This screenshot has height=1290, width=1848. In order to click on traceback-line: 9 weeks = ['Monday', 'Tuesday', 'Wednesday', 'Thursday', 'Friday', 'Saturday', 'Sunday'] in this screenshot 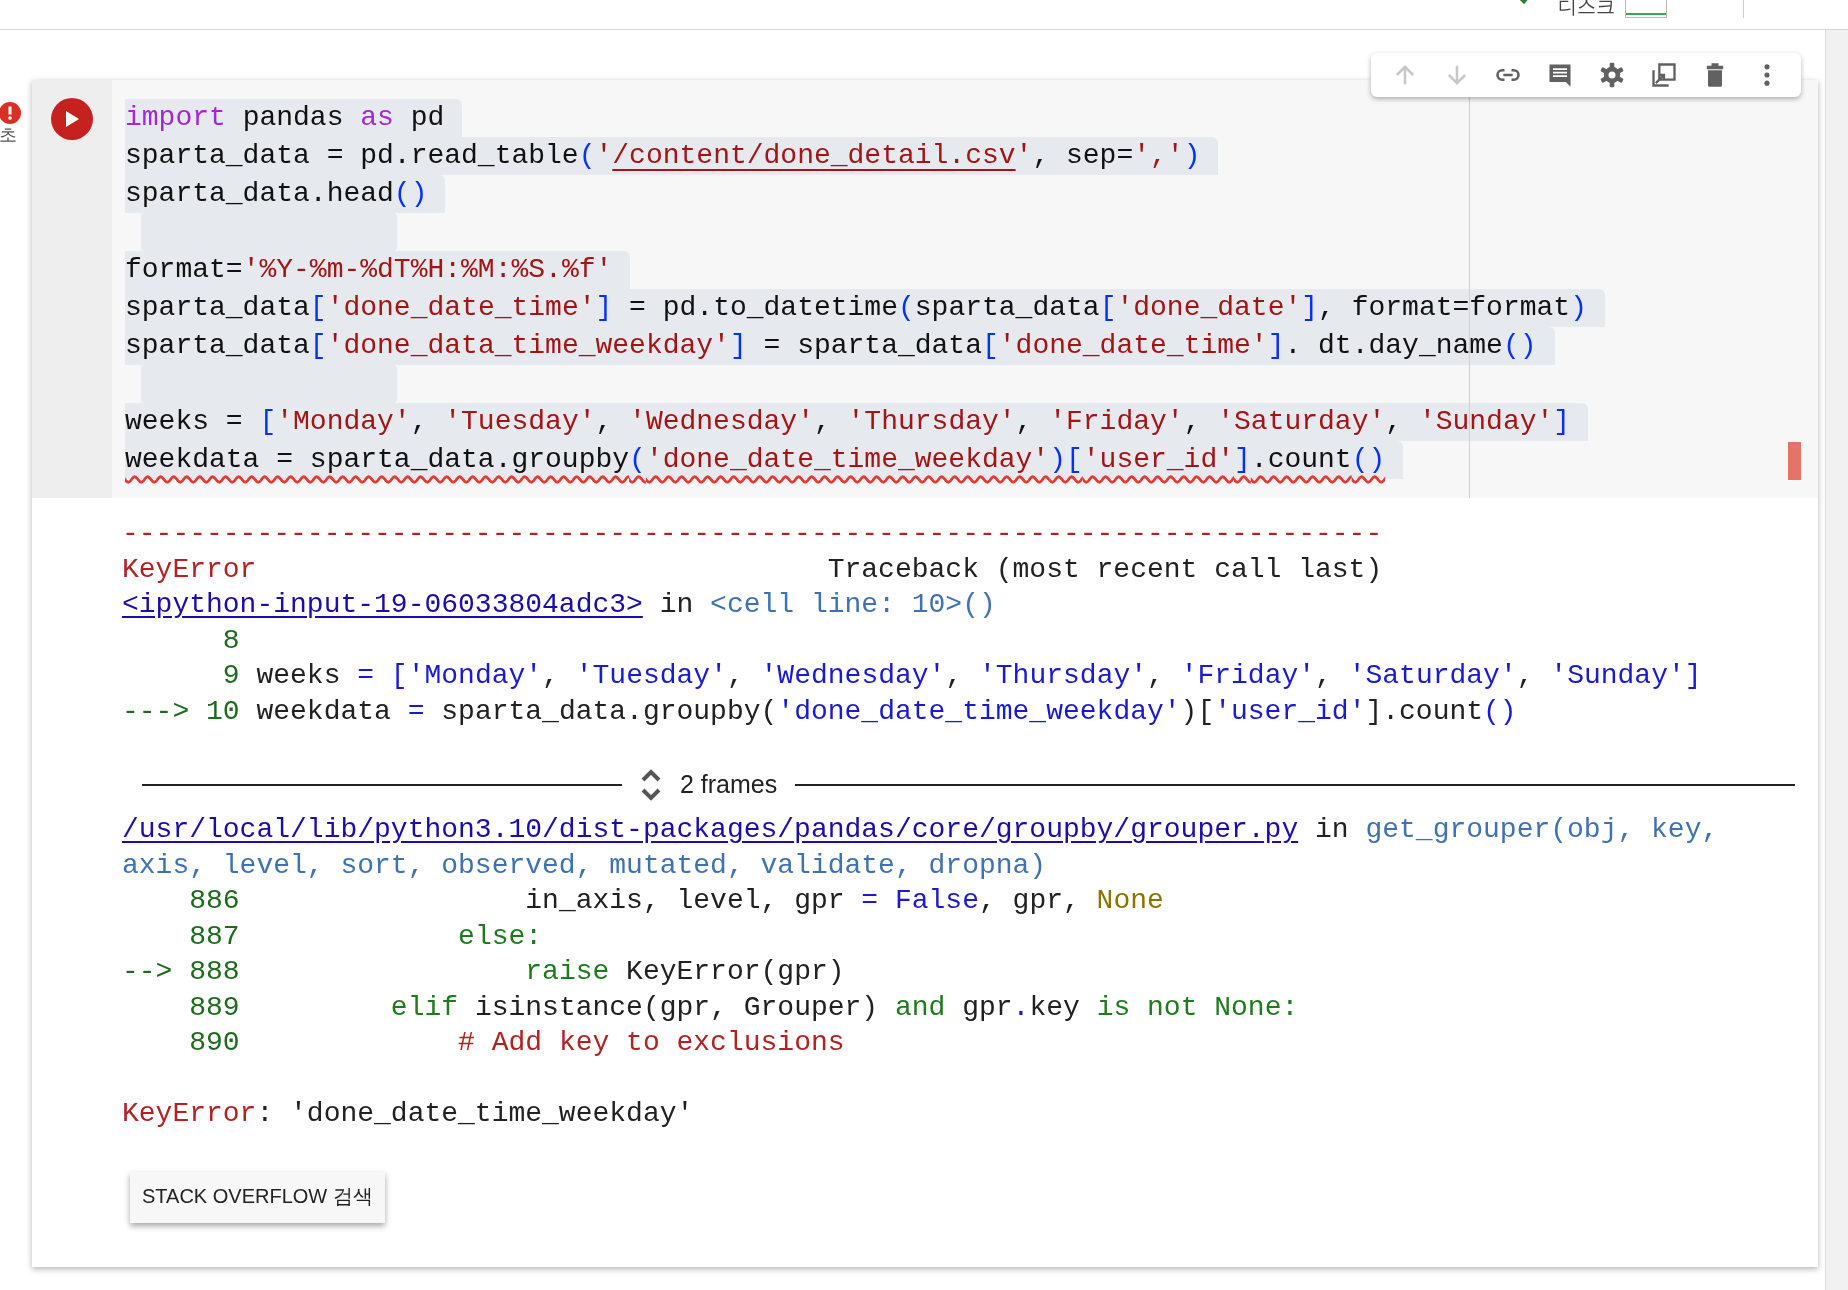, I will do `click(961, 675)`.